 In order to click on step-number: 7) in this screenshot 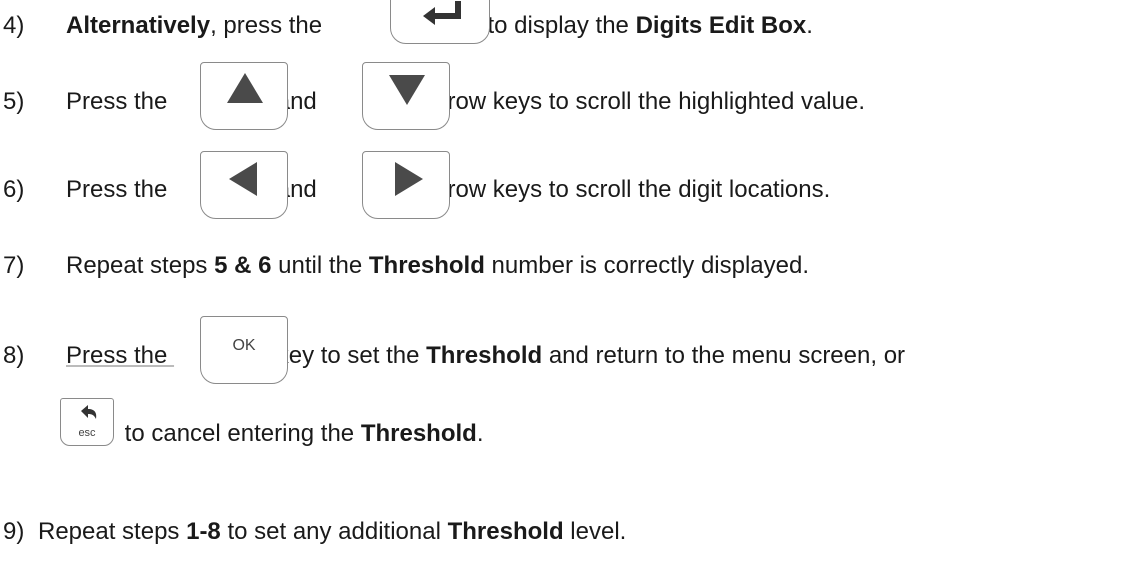, I will do `click(14, 265)`.